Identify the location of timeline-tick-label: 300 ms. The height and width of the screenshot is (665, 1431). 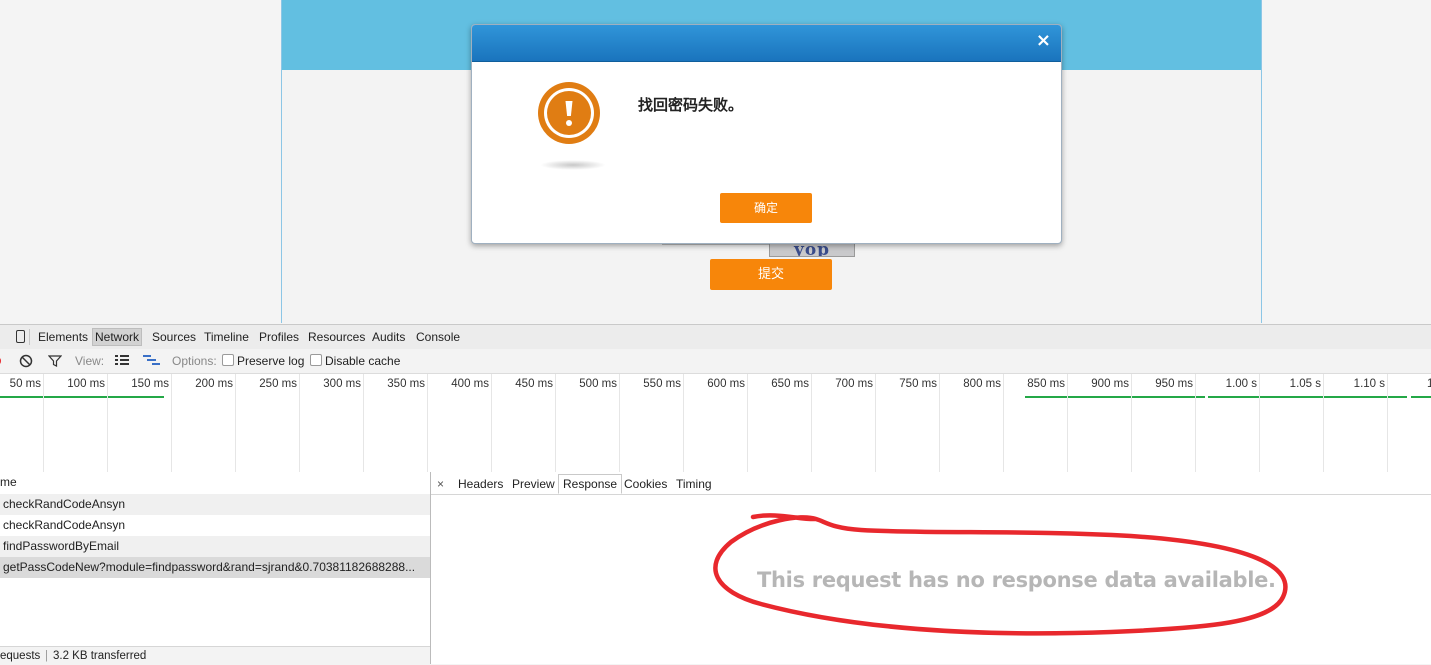
(342, 384).